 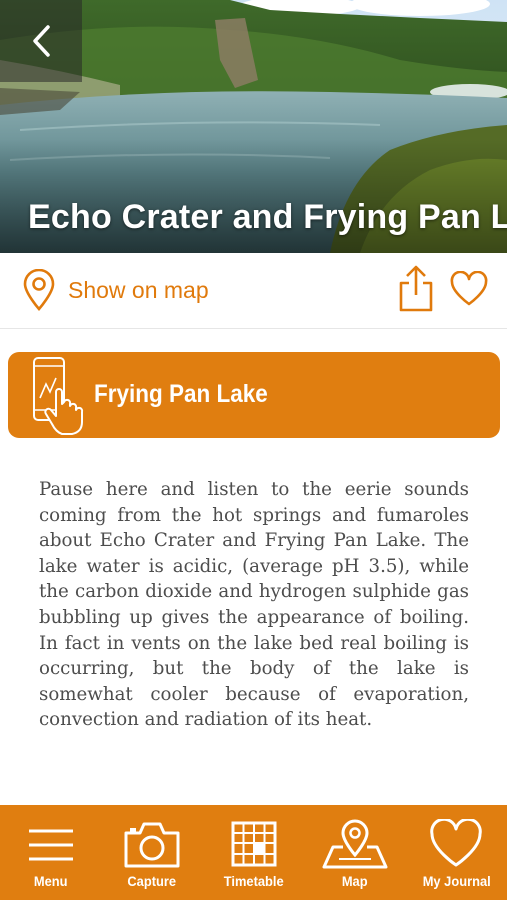 I want to click on nav-menu-label: Menu, so click(x=50, y=881).